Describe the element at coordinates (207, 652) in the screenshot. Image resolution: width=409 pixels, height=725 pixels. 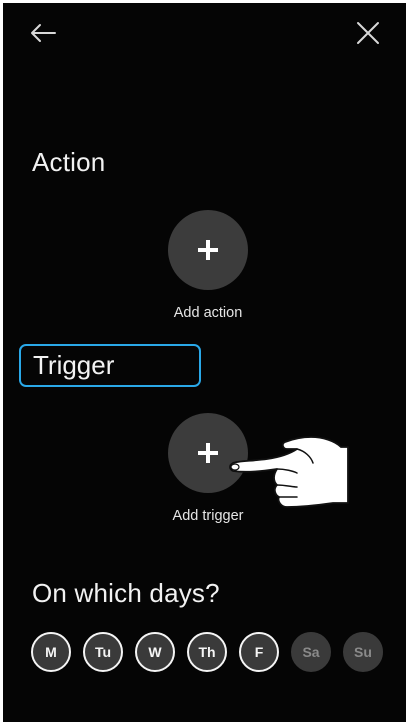
I see `day-toggle-th: Th` at that location.